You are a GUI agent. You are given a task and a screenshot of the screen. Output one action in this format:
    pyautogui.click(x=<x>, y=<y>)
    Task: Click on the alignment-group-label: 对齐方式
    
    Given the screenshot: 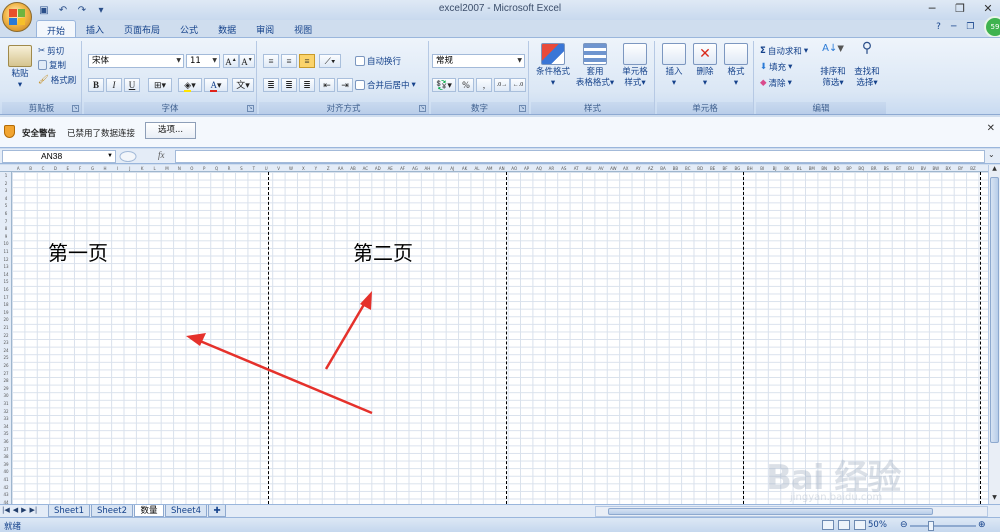 What is the action you would take?
    pyautogui.click(x=343, y=108)
    